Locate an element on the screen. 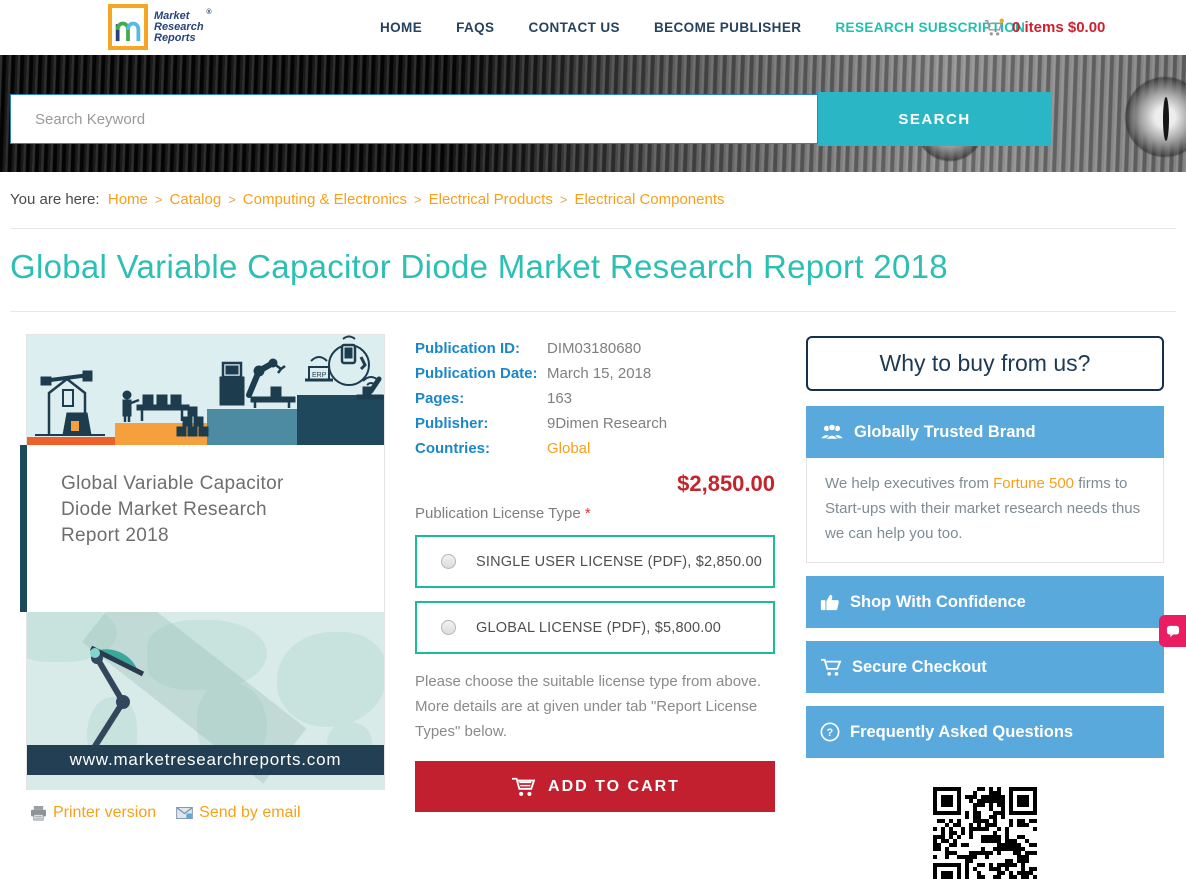  thumbs-up-icon is located at coordinates (830, 602).